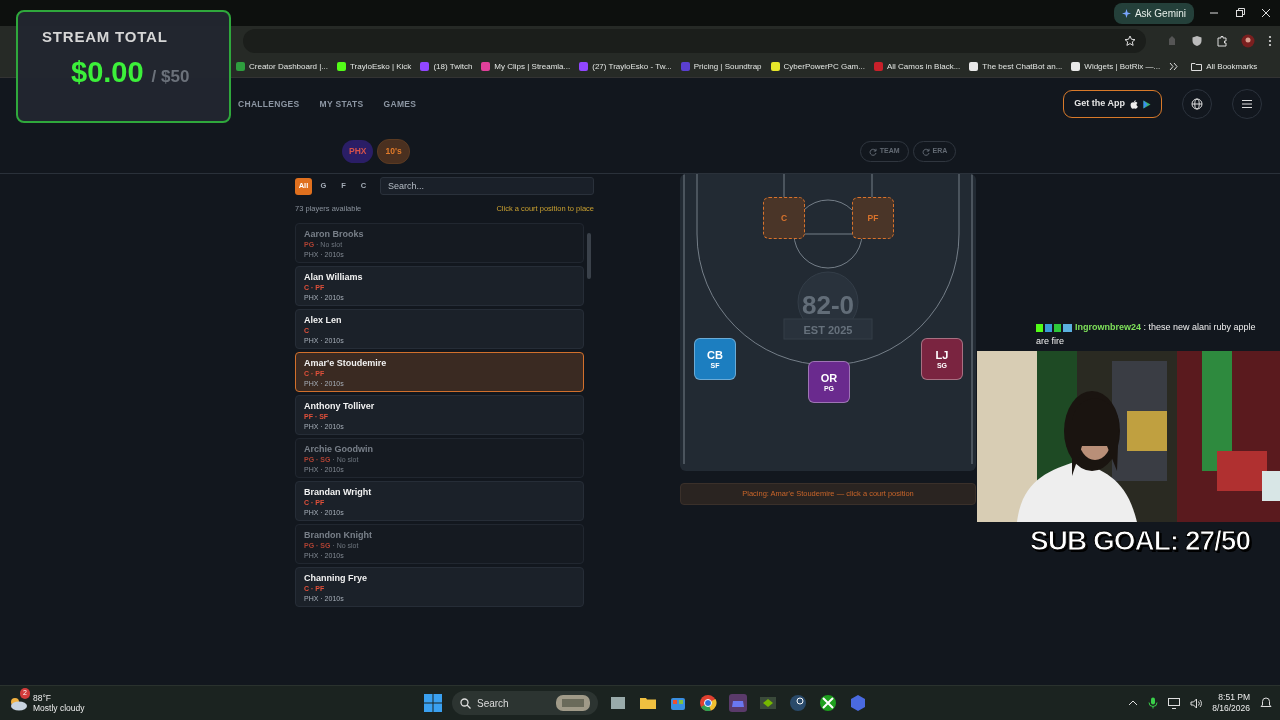  Describe the element at coordinates (269, 104) in the screenshot. I see `nav-link: CHALLENGES` at that location.